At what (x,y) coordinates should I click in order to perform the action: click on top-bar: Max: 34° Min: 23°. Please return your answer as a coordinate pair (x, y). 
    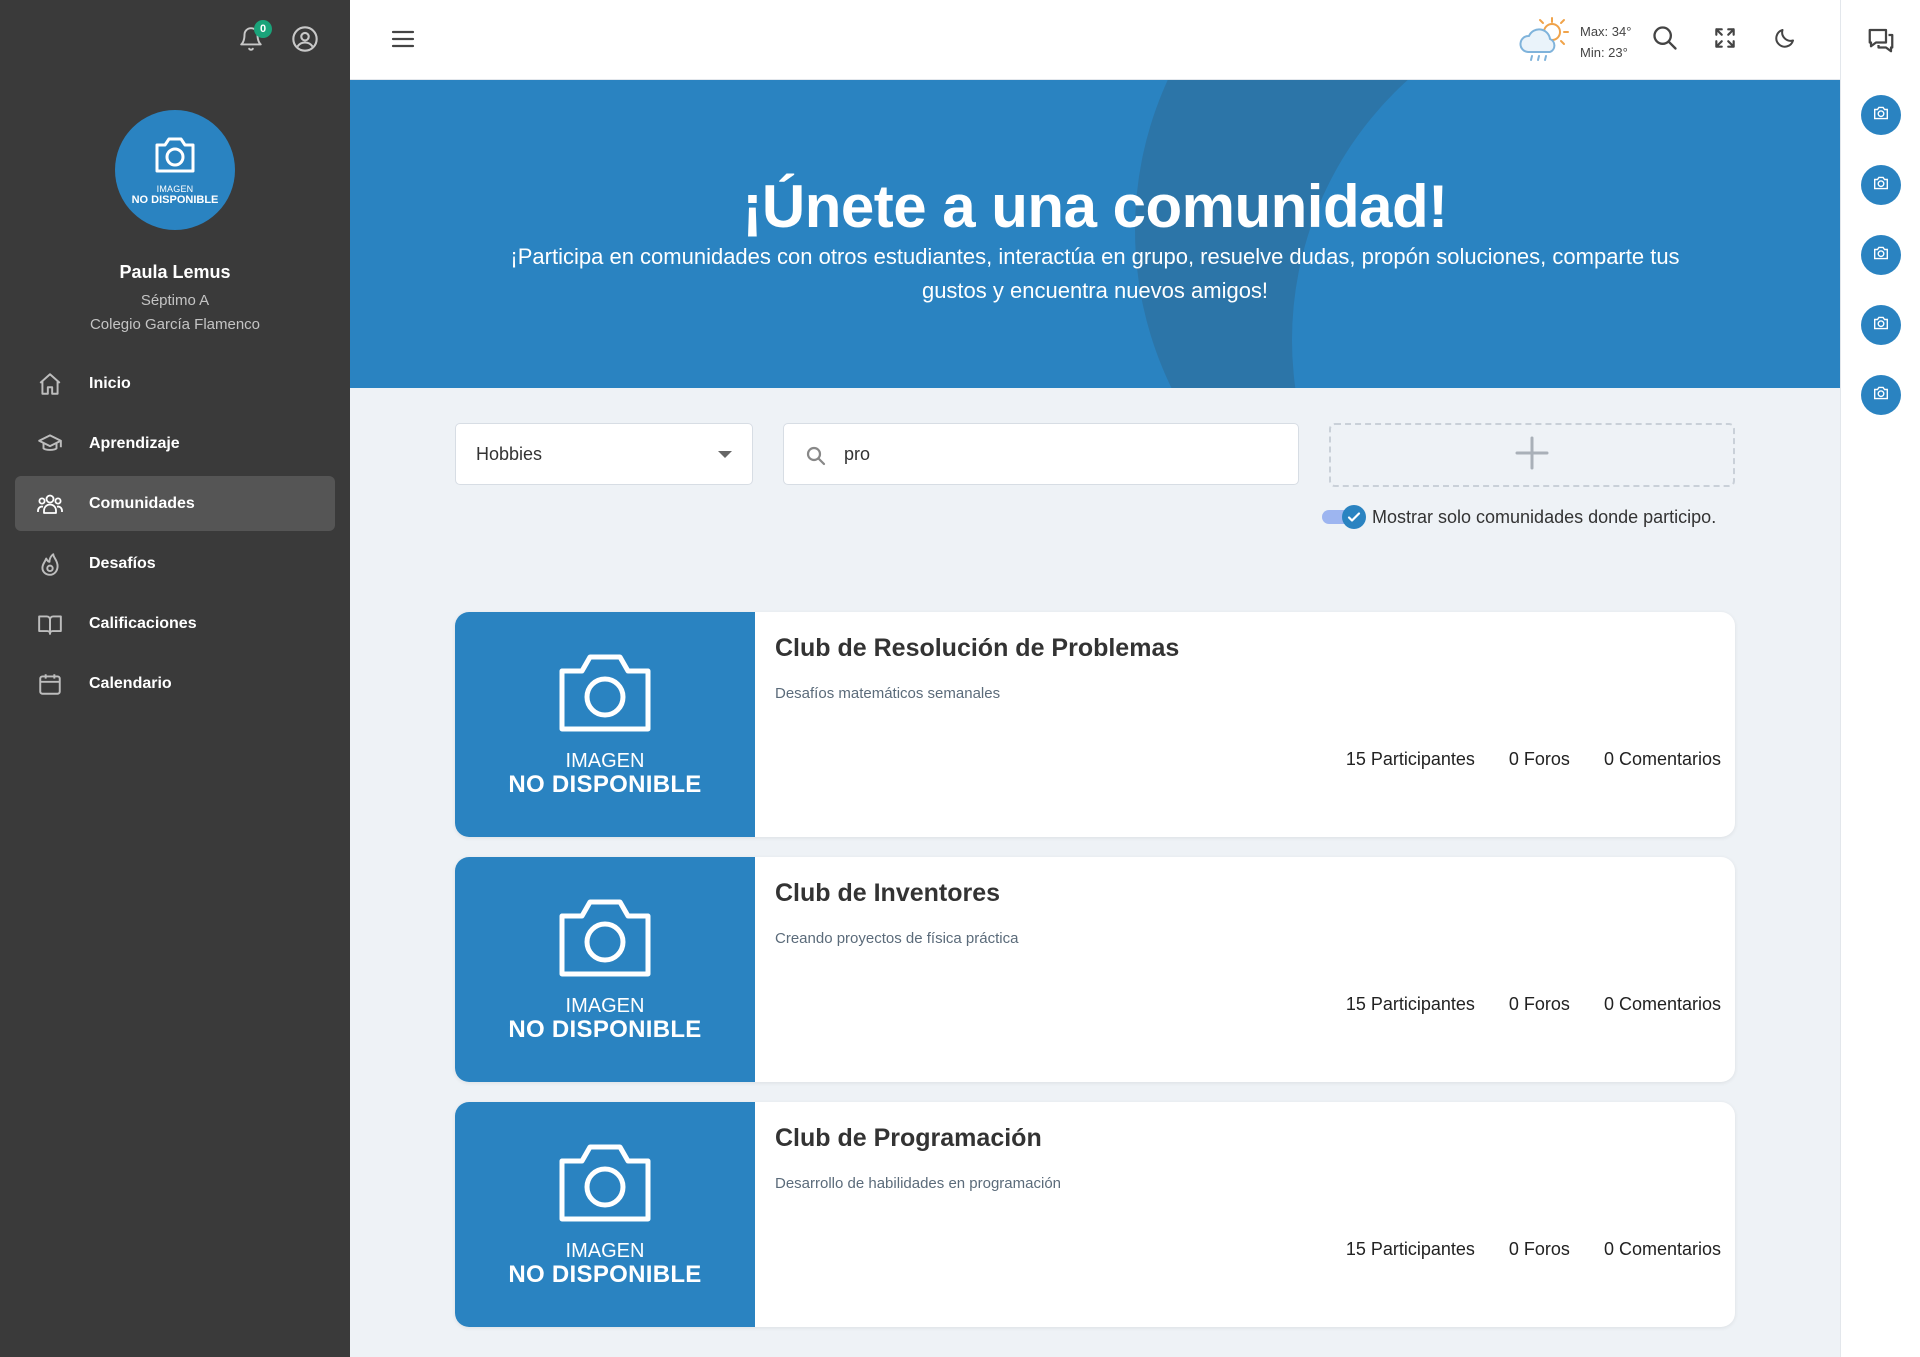
    Looking at the image, I should click on (1095, 40).